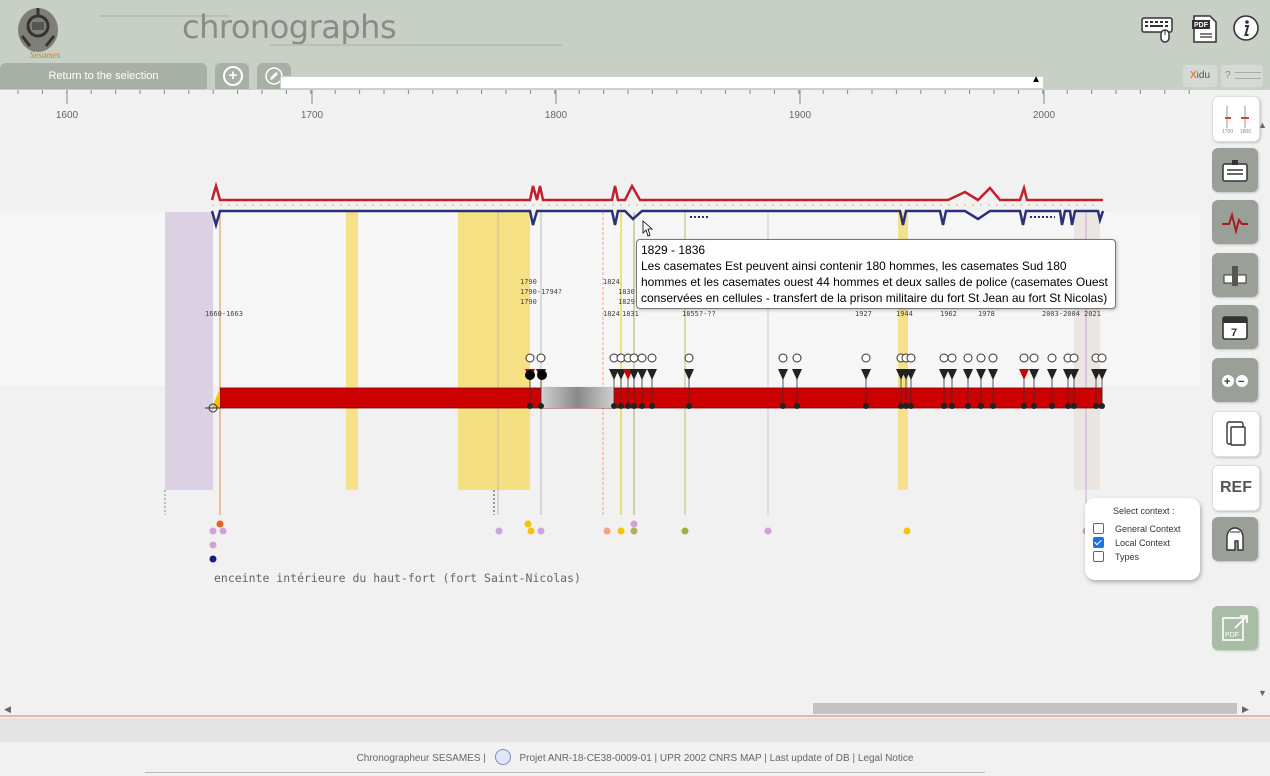 The height and width of the screenshot is (776, 1270). I want to click on svg-text: 1800, so click(1245, 131).